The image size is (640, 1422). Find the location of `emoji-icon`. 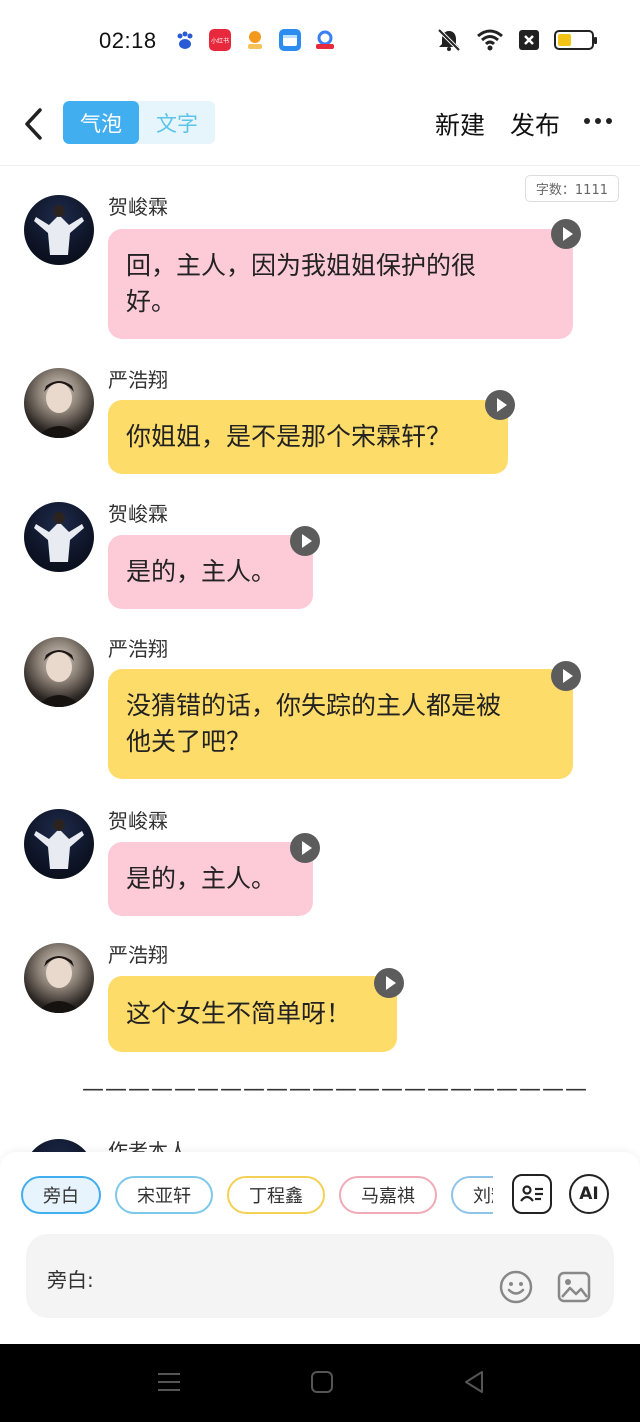

emoji-icon is located at coordinates (516, 1287).